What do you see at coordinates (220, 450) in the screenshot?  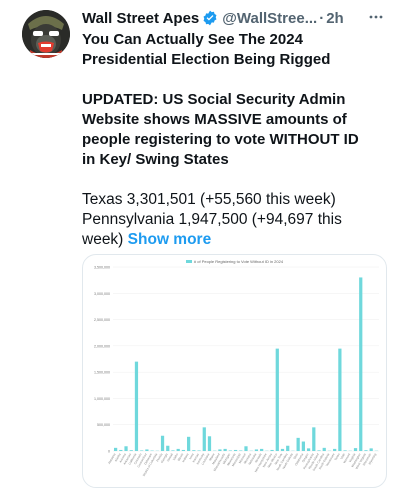 I see `bar-maryland` at bounding box center [220, 450].